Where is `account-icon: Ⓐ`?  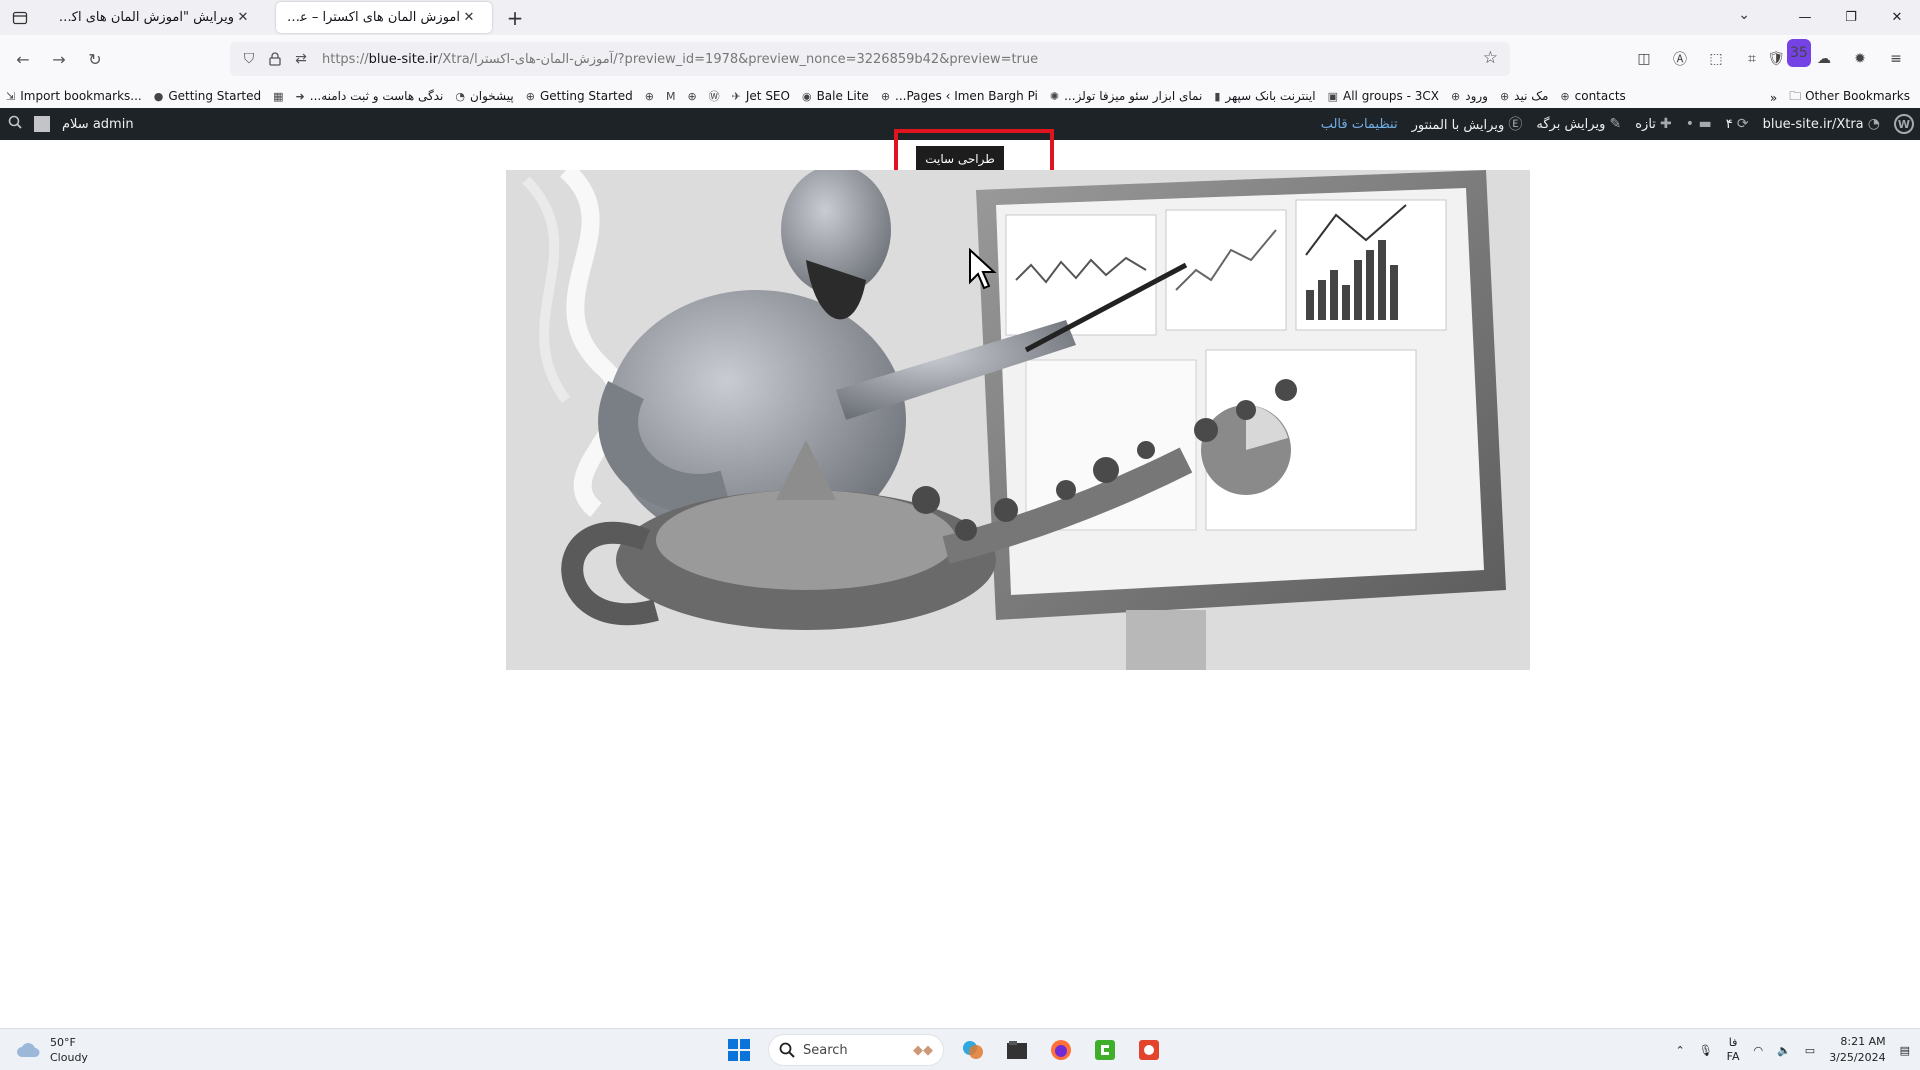 account-icon: Ⓐ is located at coordinates (1680, 59).